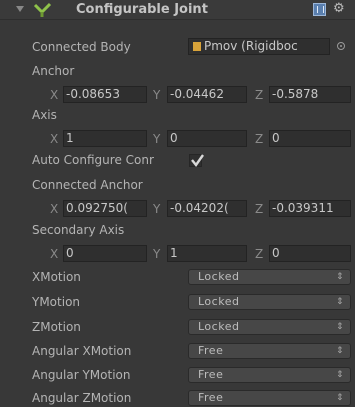 Image resolution: width=355 pixels, height=407 pixels. What do you see at coordinates (56, 302) in the screenshot?
I see `ymotion-label: YMotion` at bounding box center [56, 302].